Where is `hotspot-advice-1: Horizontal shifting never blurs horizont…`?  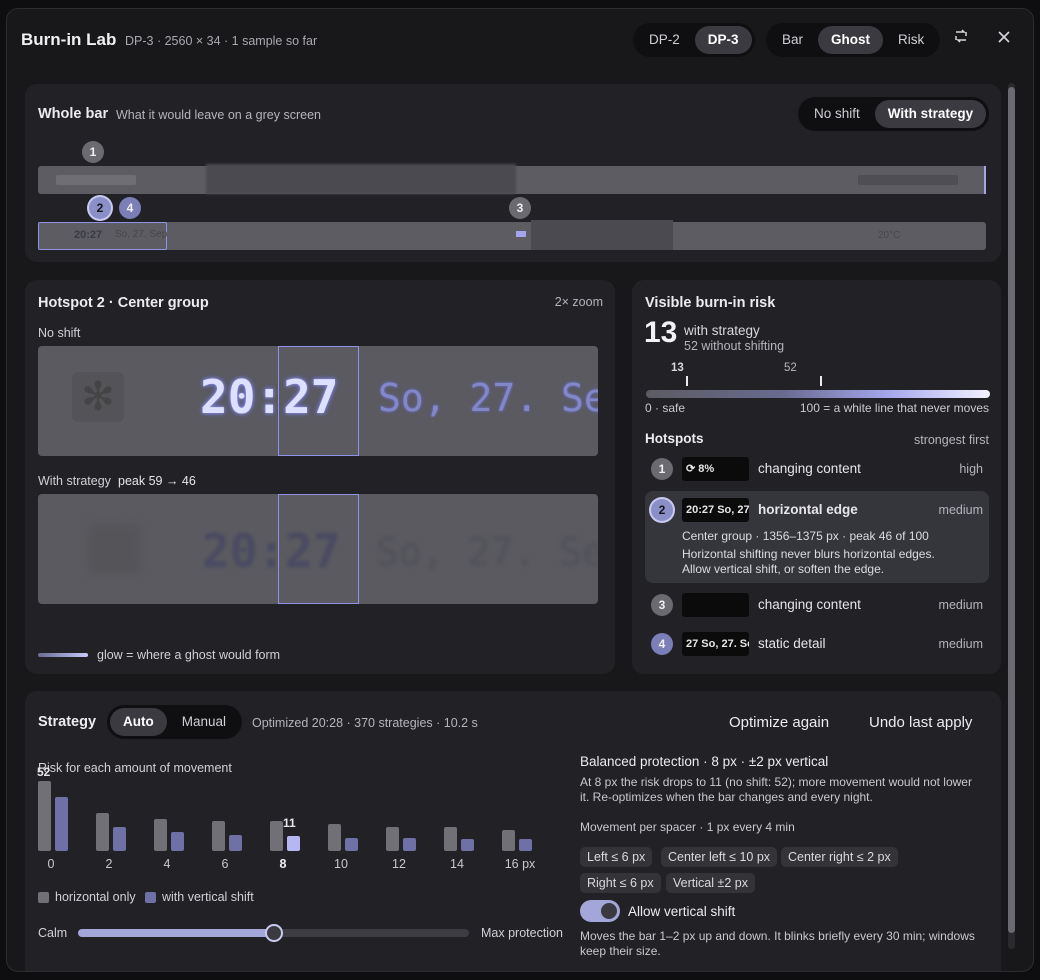 hotspot-advice-1: Horizontal shifting never blurs horizont… is located at coordinates (808, 554).